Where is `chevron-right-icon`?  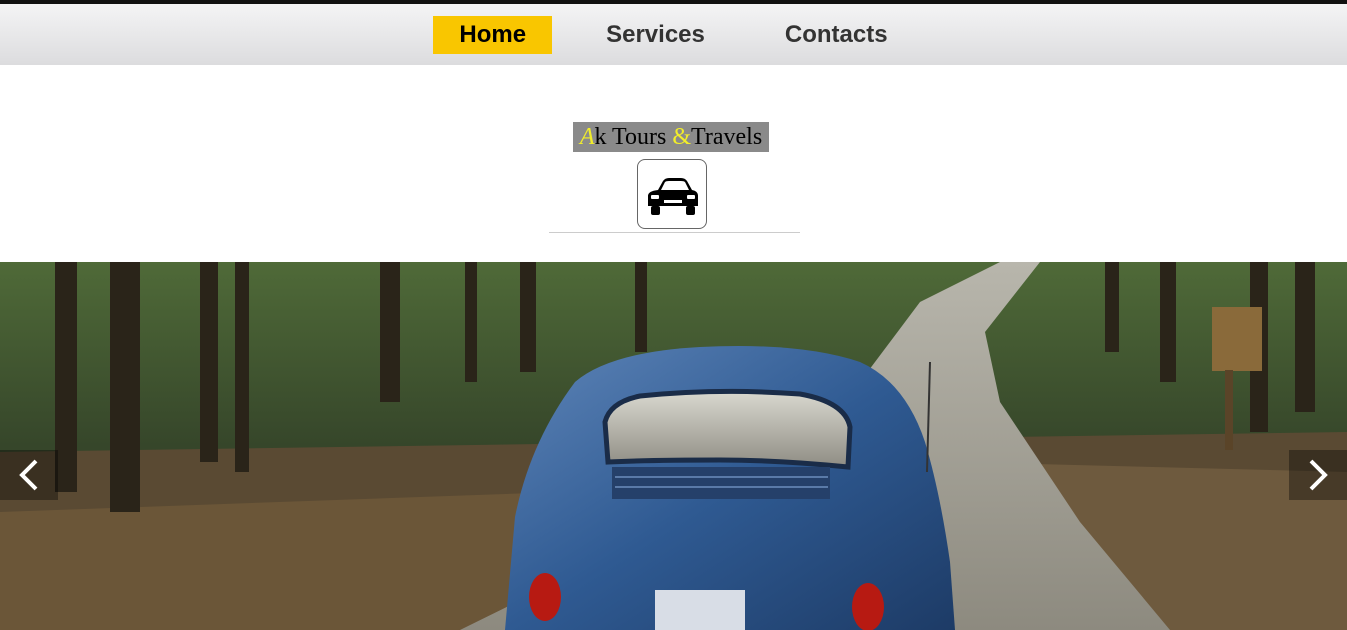
chevron-right-icon is located at coordinates (1318, 475).